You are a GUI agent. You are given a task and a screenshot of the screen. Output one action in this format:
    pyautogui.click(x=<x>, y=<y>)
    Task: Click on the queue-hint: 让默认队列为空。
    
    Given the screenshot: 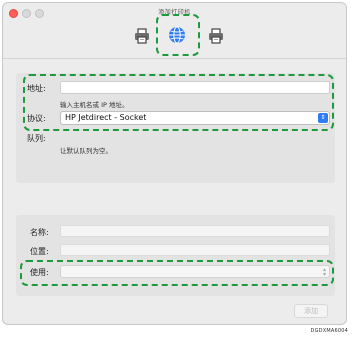 What is the action you would take?
    pyautogui.click(x=86, y=151)
    